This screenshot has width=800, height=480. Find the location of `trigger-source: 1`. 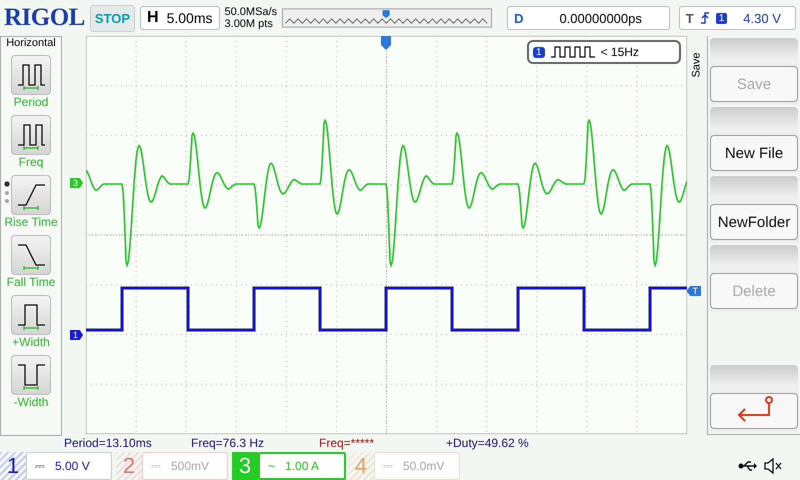

trigger-source: 1 is located at coordinates (722, 18).